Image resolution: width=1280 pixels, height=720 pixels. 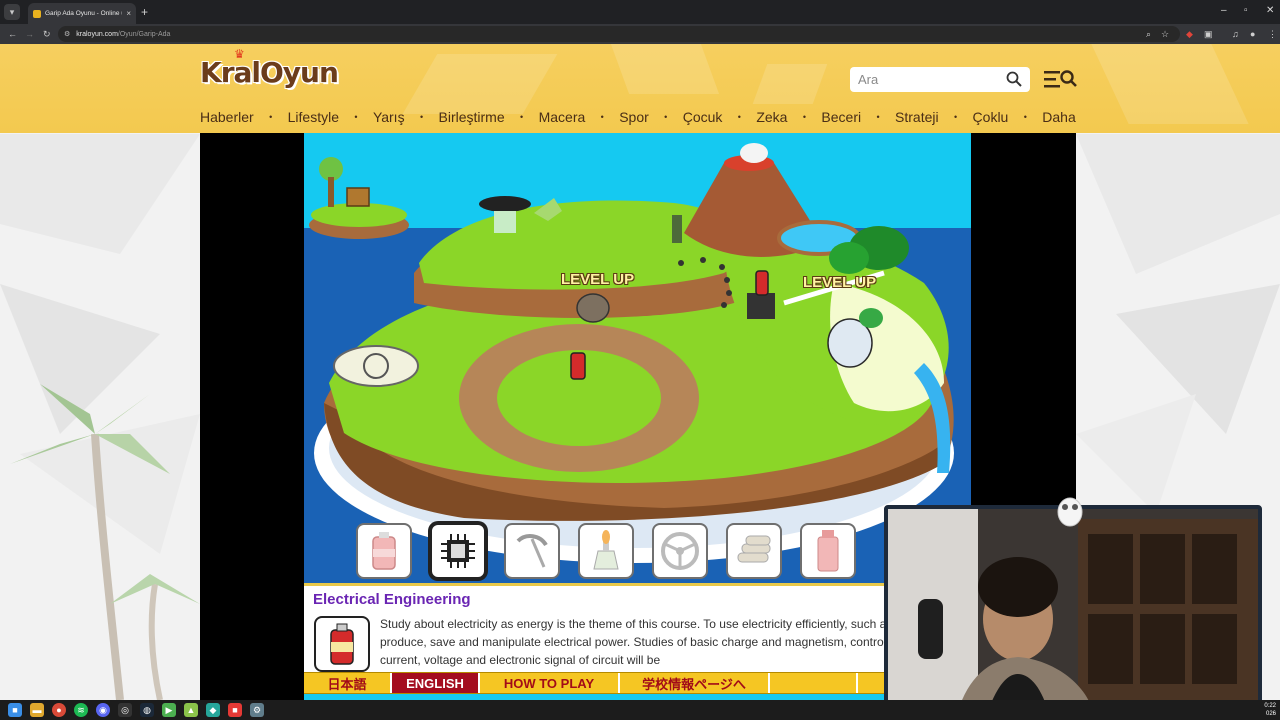 What do you see at coordinates (29, 34) in the screenshot?
I see `forward-icon: →` at bounding box center [29, 34].